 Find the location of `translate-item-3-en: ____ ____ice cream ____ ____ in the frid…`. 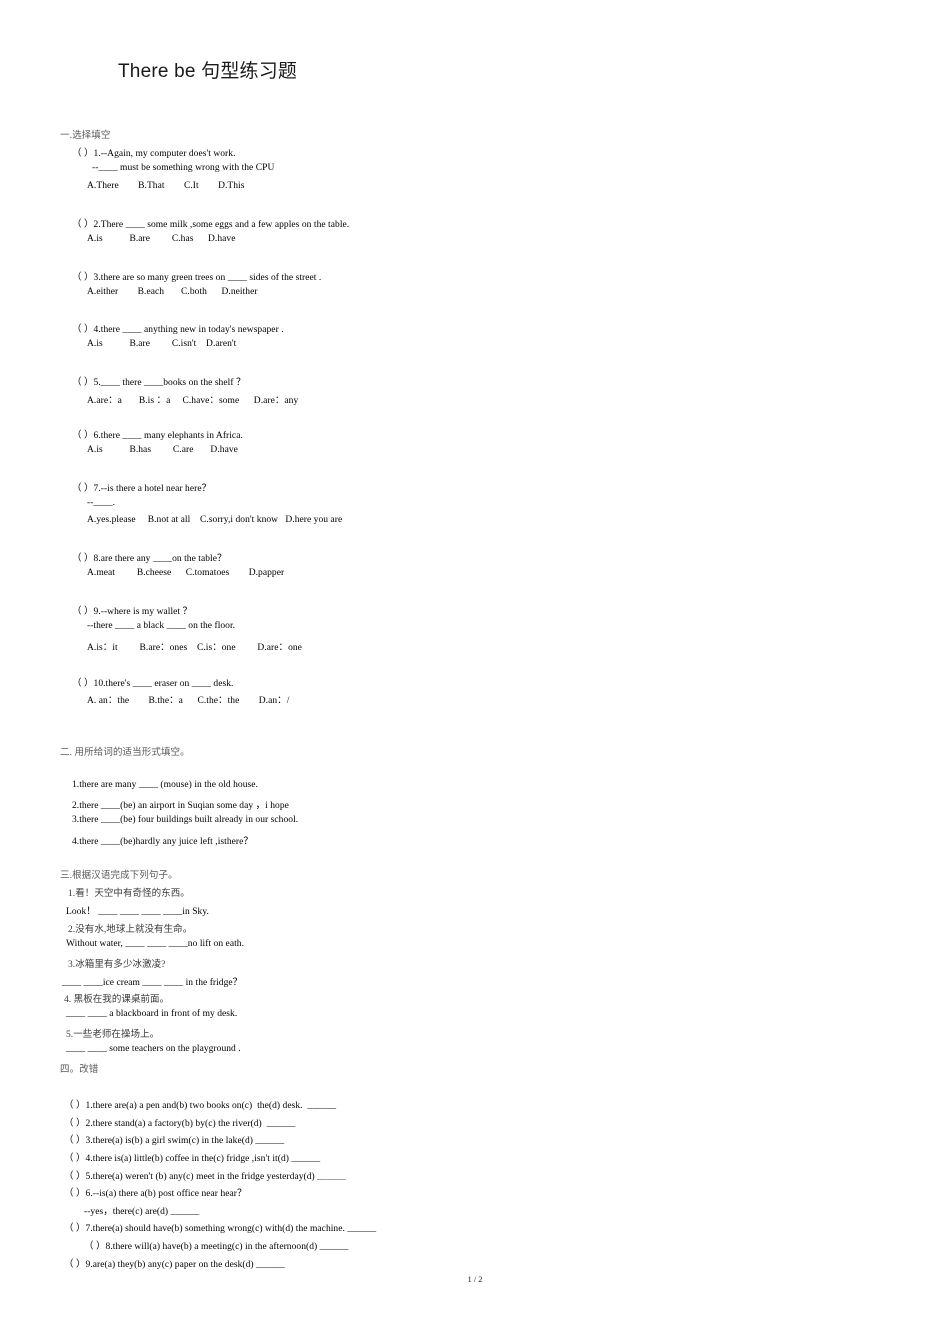

translate-item-3-en: ____ ____ice cream ____ ____ in the frid… is located at coordinates (152, 983).